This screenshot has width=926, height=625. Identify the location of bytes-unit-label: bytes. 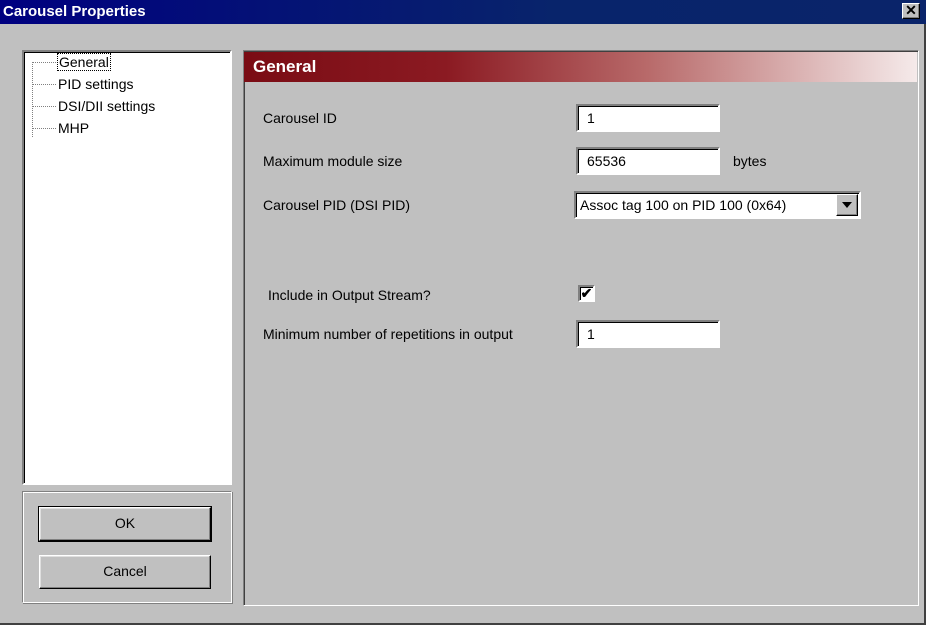
(750, 161).